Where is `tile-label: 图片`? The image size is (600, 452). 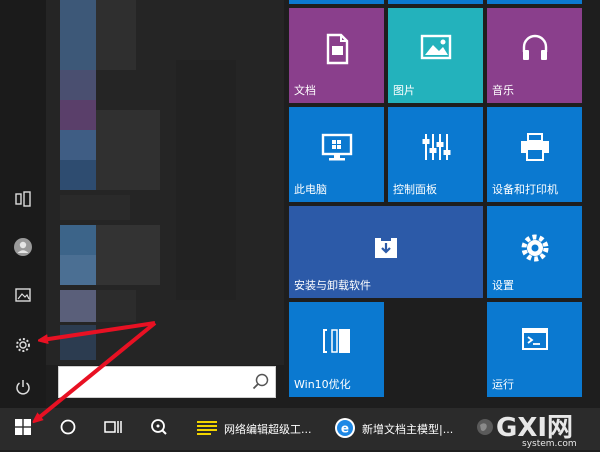
tile-label: 图片 is located at coordinates (404, 90).